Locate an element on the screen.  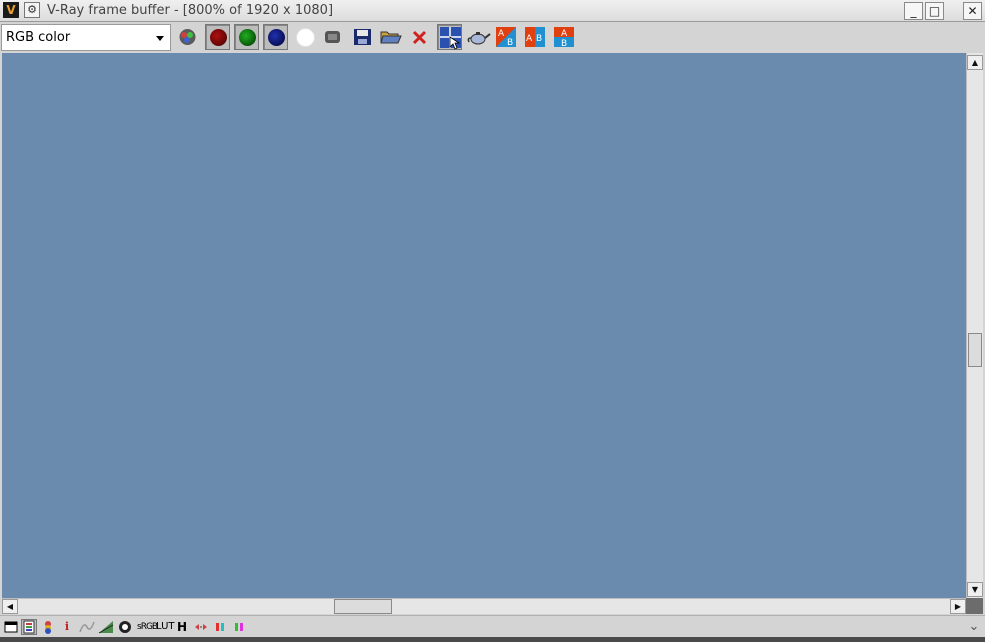
red-channel-button is located at coordinates (217, 37).